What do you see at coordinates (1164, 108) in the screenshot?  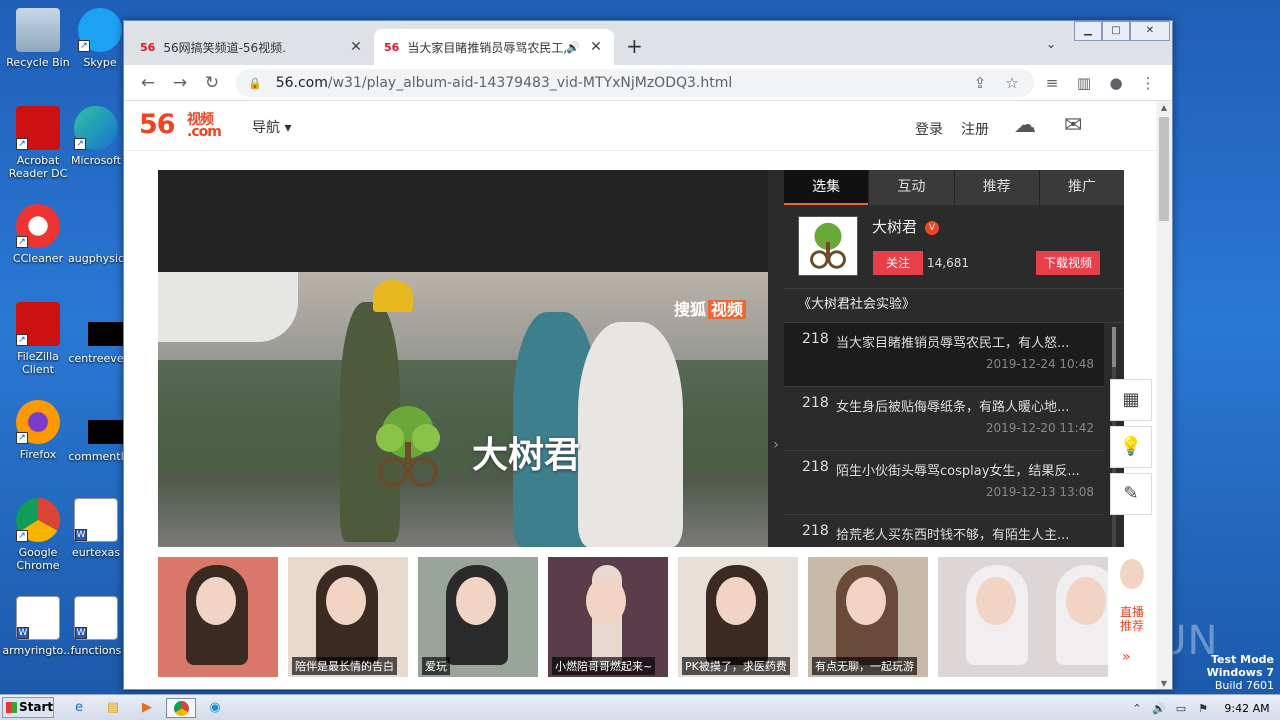 I see `scroll-up-icon: ▲` at bounding box center [1164, 108].